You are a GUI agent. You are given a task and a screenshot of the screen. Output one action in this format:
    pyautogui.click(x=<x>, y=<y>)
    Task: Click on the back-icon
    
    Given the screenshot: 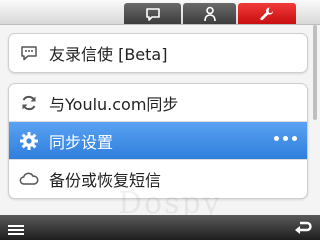 What is the action you would take?
    pyautogui.click(x=303, y=229)
    